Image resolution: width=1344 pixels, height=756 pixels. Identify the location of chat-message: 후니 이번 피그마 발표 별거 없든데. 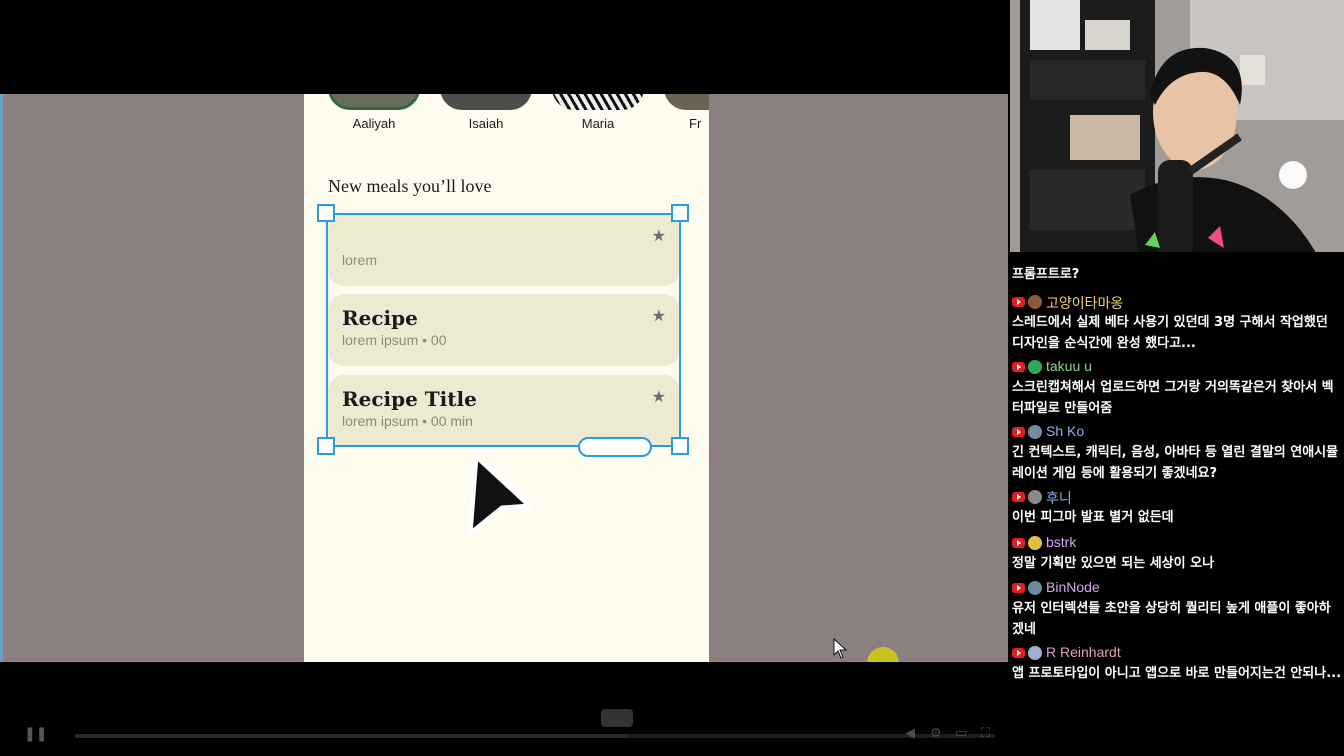
(1177, 507).